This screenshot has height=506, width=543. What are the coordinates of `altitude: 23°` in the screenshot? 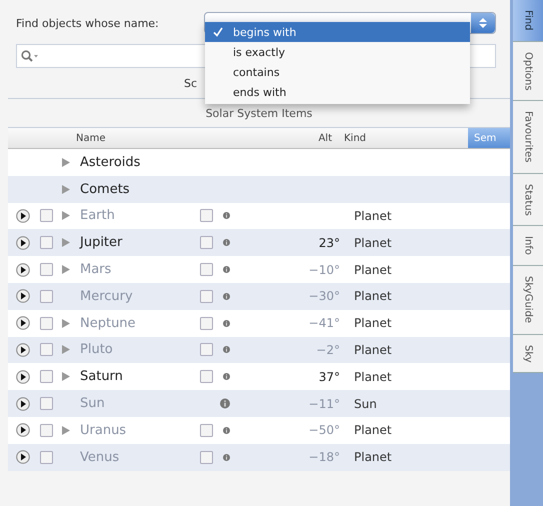 It's located at (329, 243).